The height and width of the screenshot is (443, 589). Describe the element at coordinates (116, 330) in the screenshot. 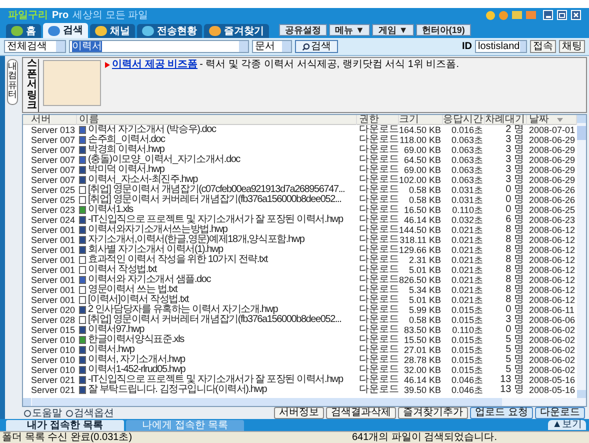

I see `file-name: 이력서97.hwp` at that location.